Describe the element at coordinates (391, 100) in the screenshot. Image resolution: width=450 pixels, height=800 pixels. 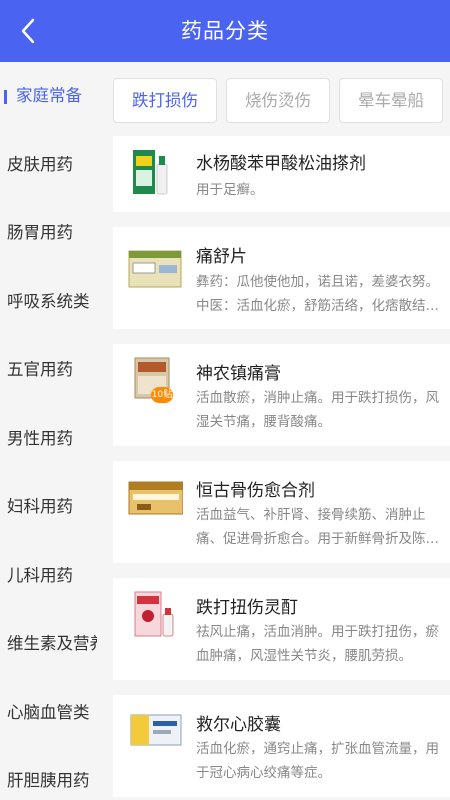
I see `tab-motion-sickness: 晕车晕船` at that location.